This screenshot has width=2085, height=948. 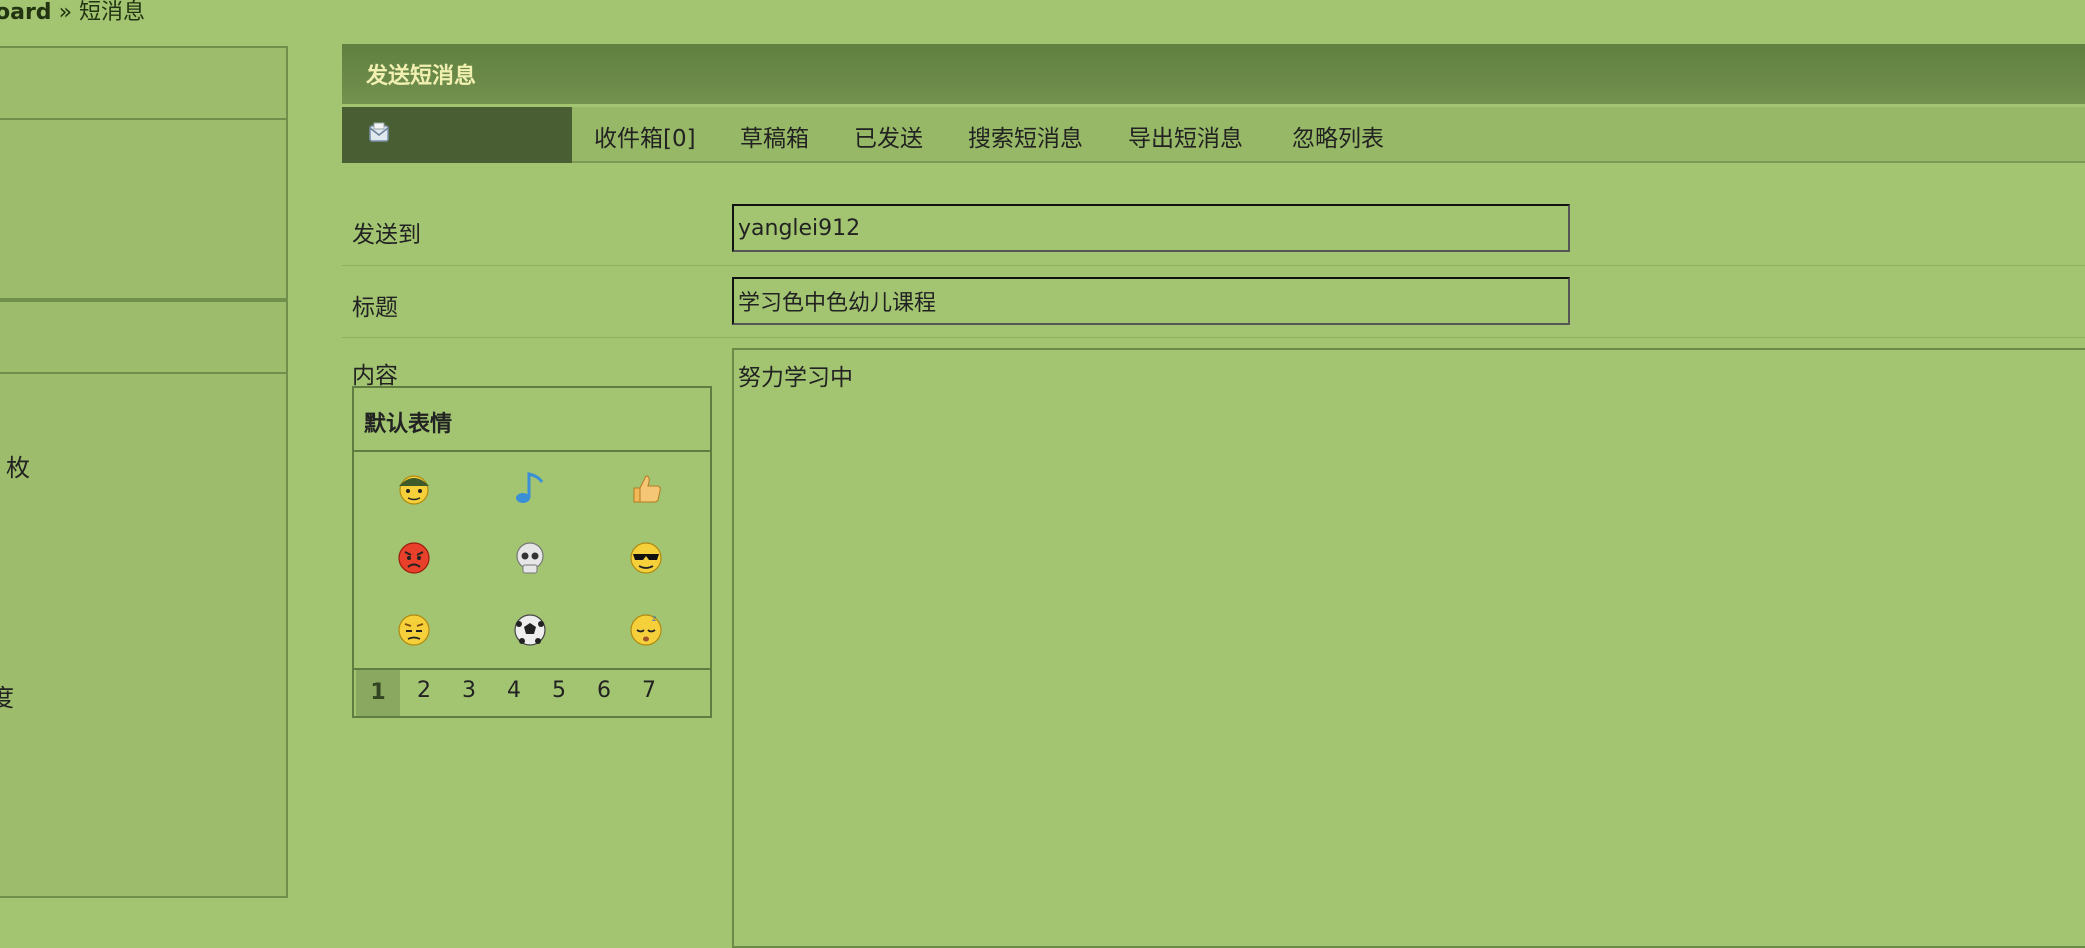 I want to click on tab-inbox: 收件箱[0], so click(x=645, y=136).